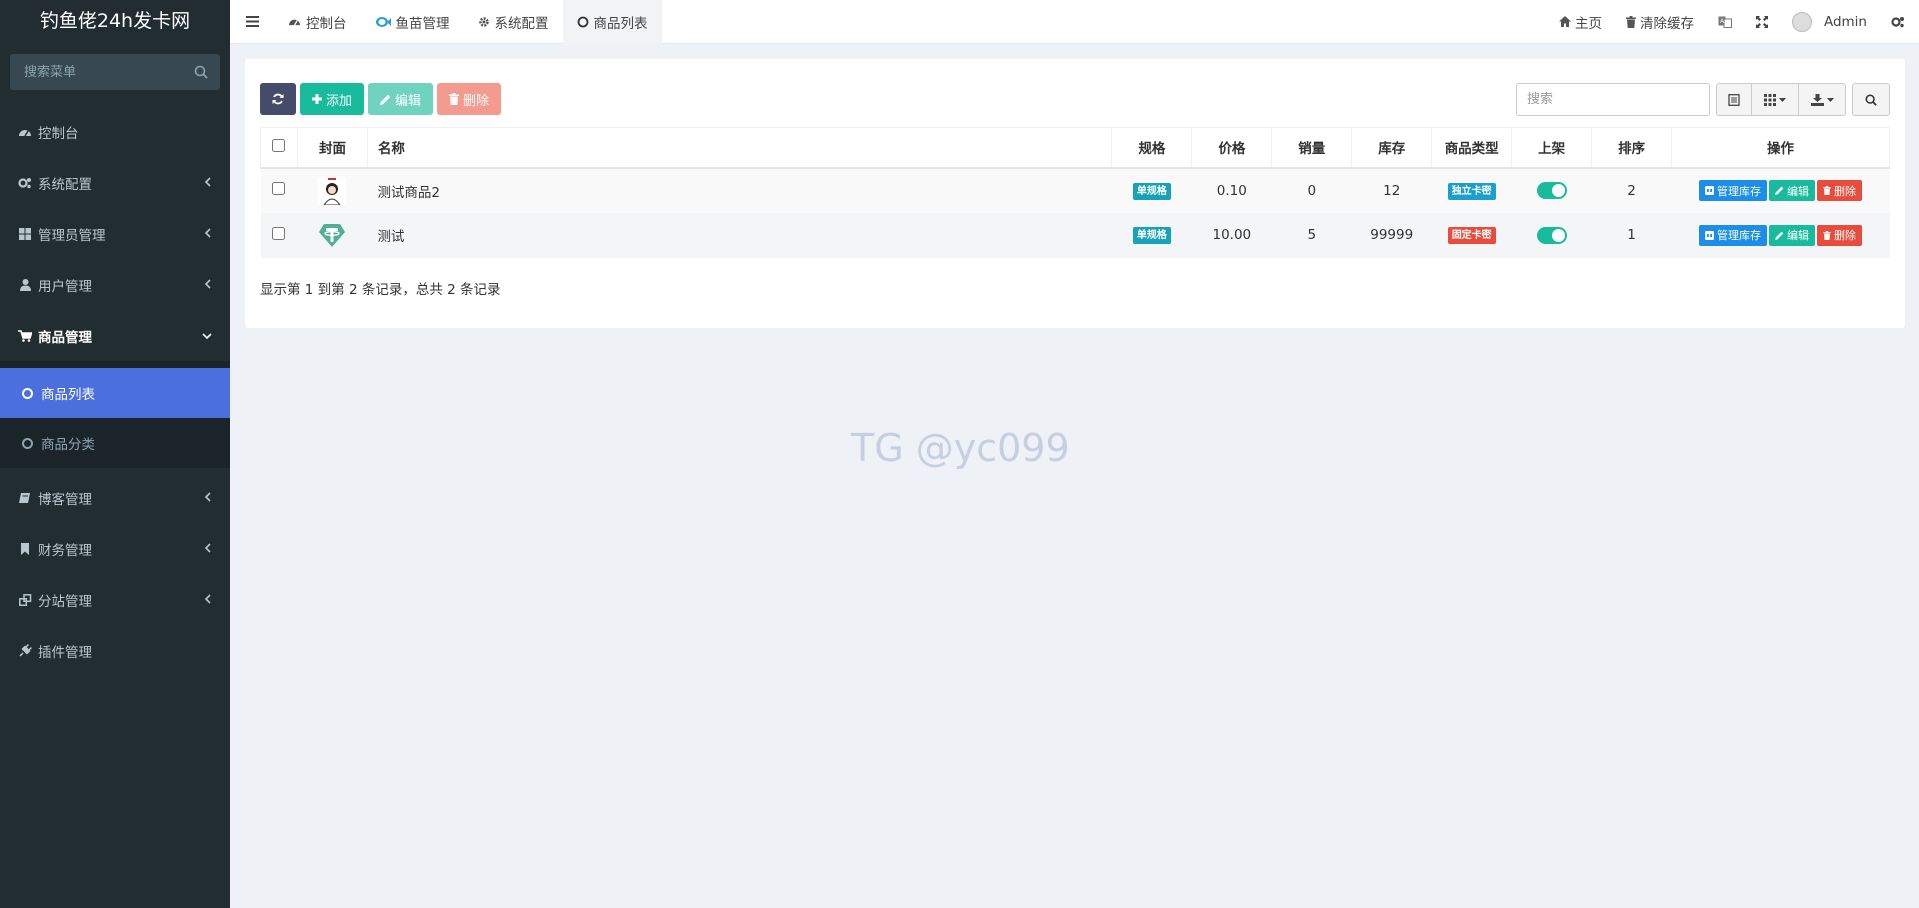  I want to click on refresh-button, so click(278, 99).